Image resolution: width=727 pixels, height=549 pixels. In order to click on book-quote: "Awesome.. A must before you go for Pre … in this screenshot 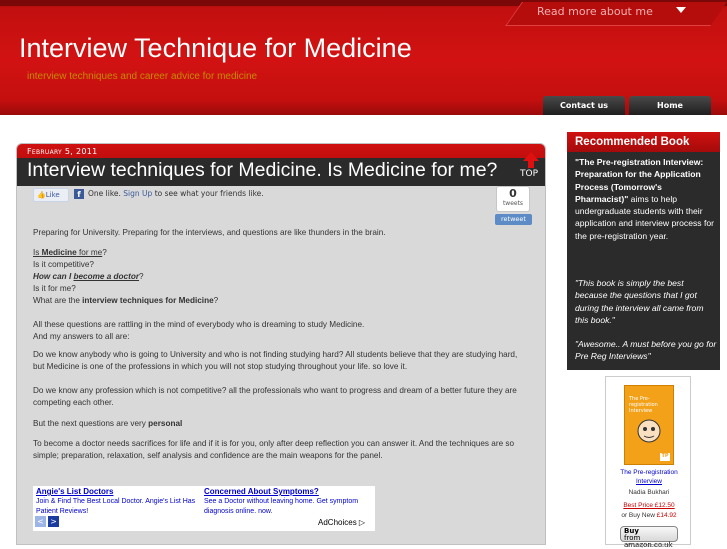, I will do `click(646, 350)`.